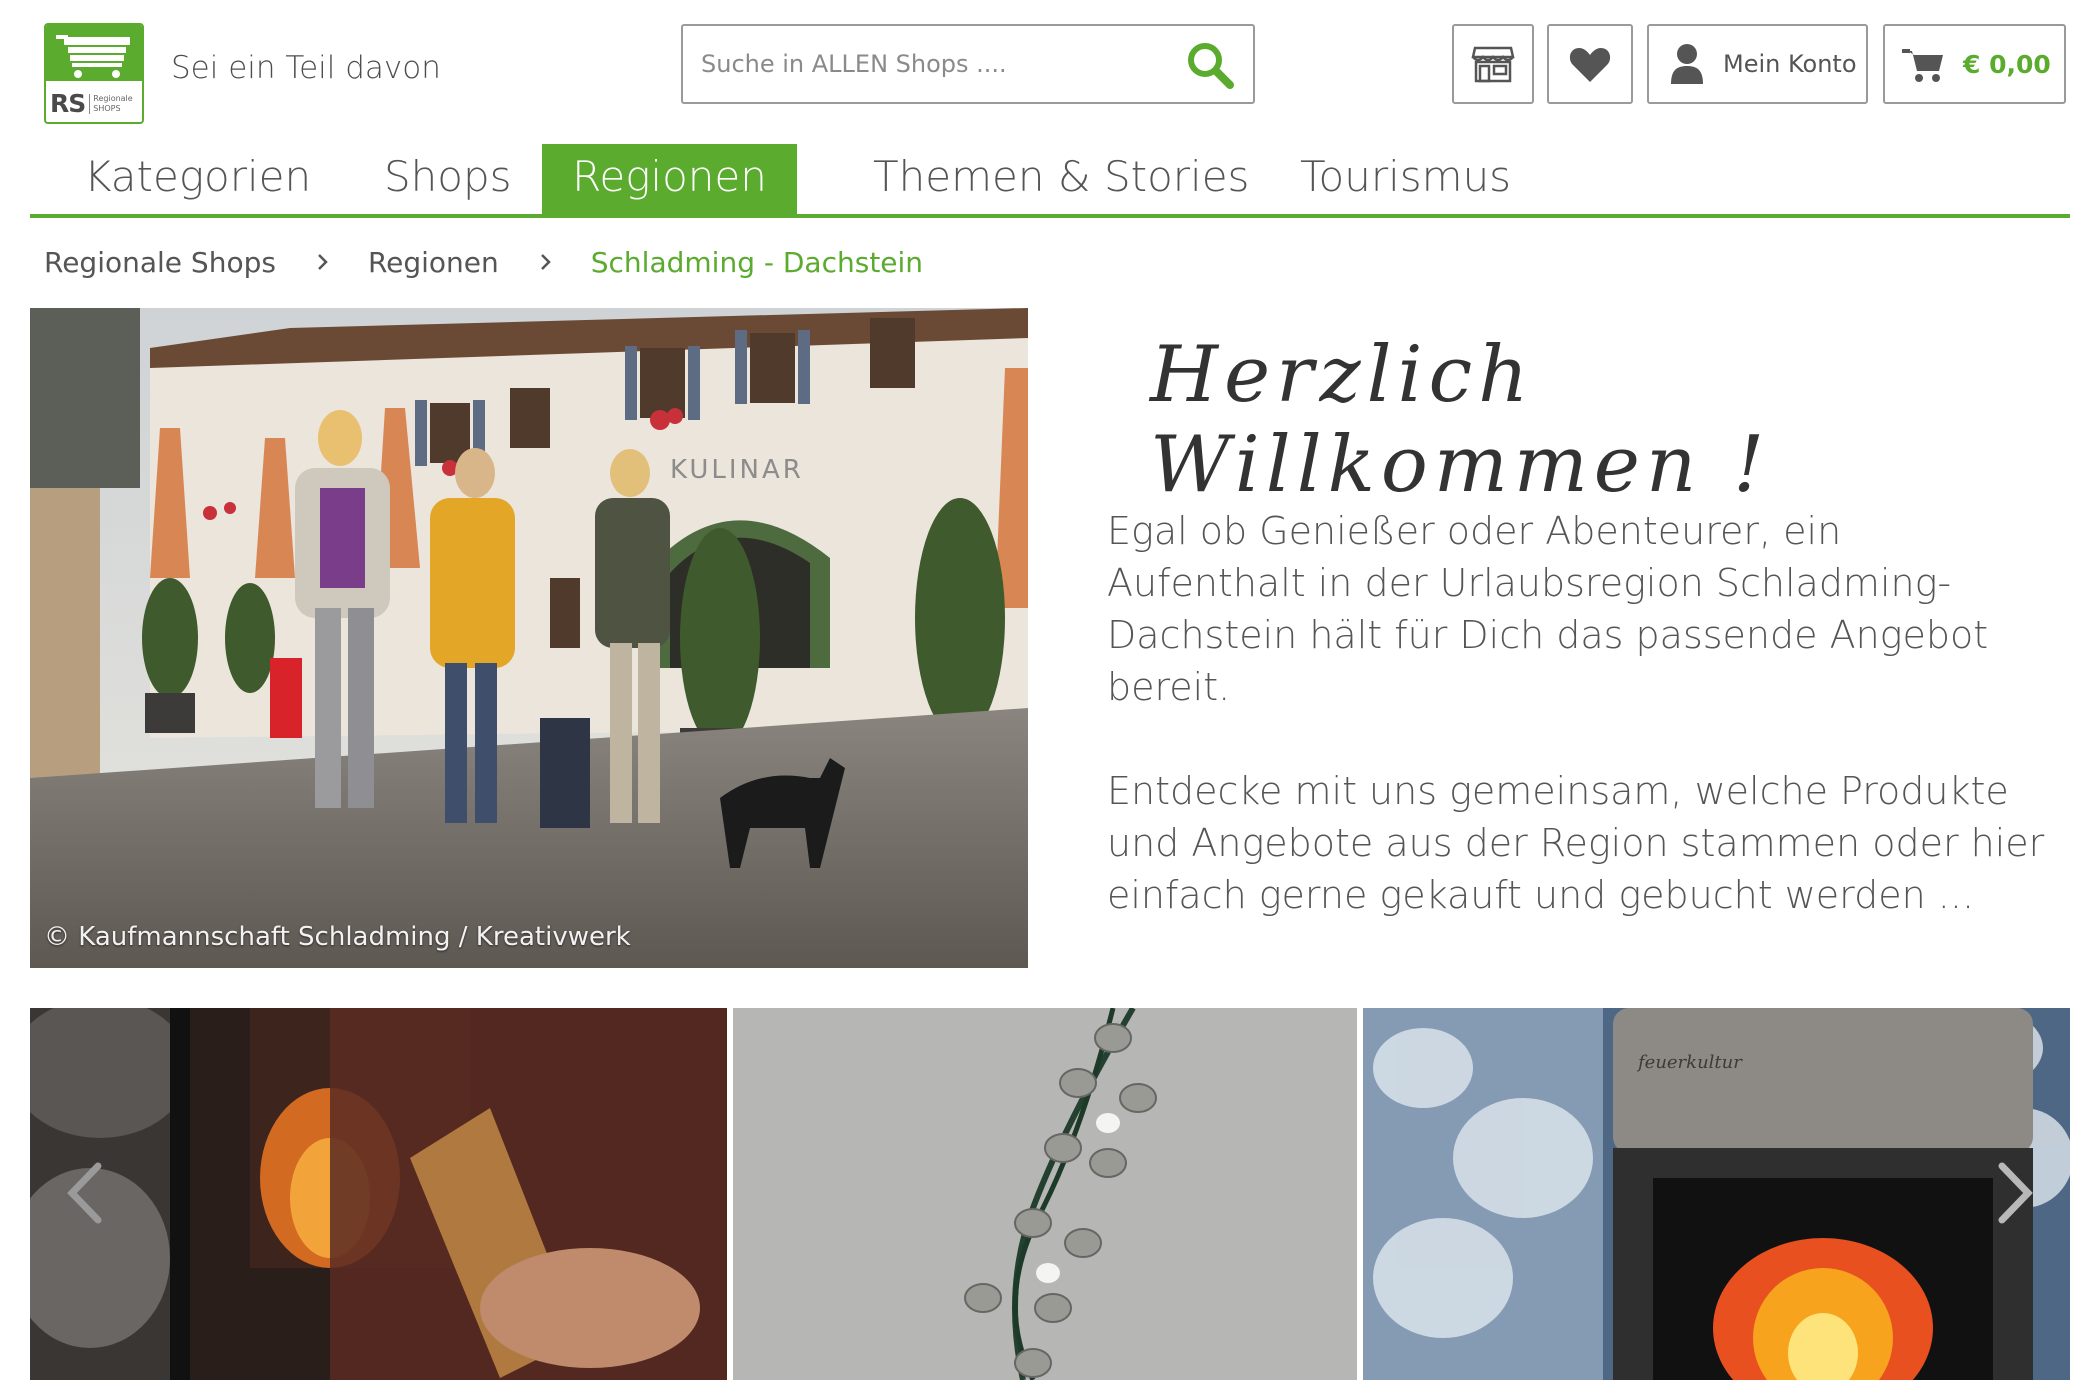 The image size is (2100, 1400). What do you see at coordinates (2007, 64) in the screenshot?
I see `cart-total: € 0,00` at bounding box center [2007, 64].